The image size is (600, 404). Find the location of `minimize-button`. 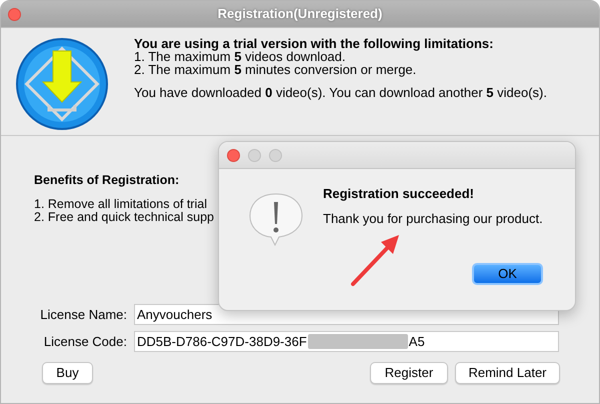

minimize-button is located at coordinates (254, 155).